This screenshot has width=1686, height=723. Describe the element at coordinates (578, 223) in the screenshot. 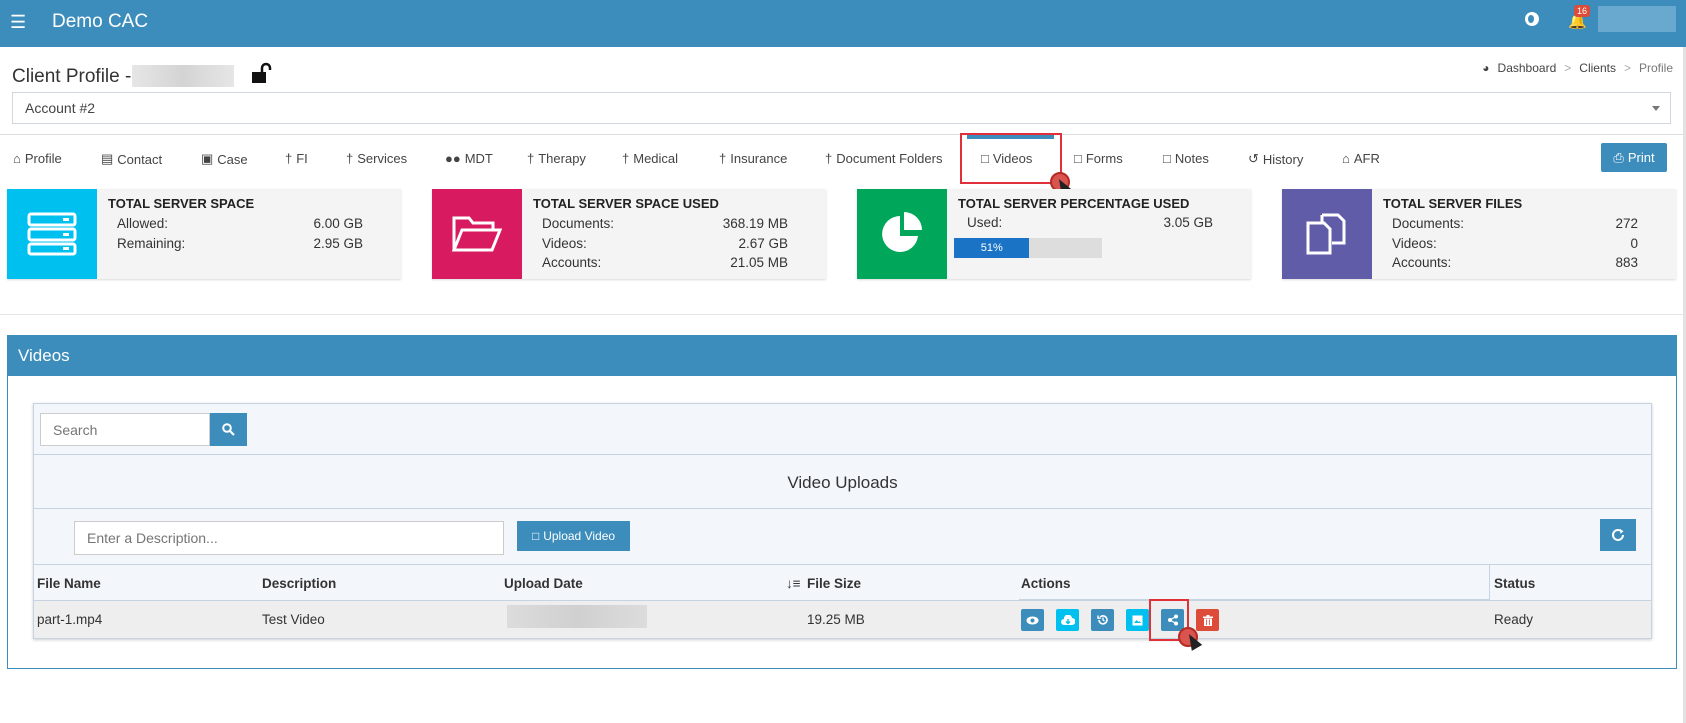

I see `info-key: Documents:` at that location.